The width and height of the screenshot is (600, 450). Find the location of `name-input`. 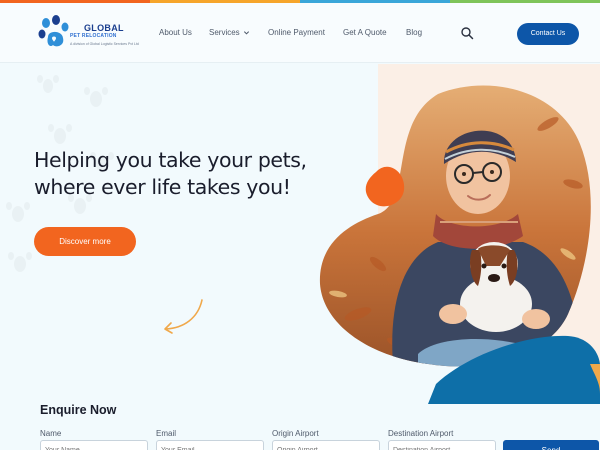

name-input is located at coordinates (94, 445).